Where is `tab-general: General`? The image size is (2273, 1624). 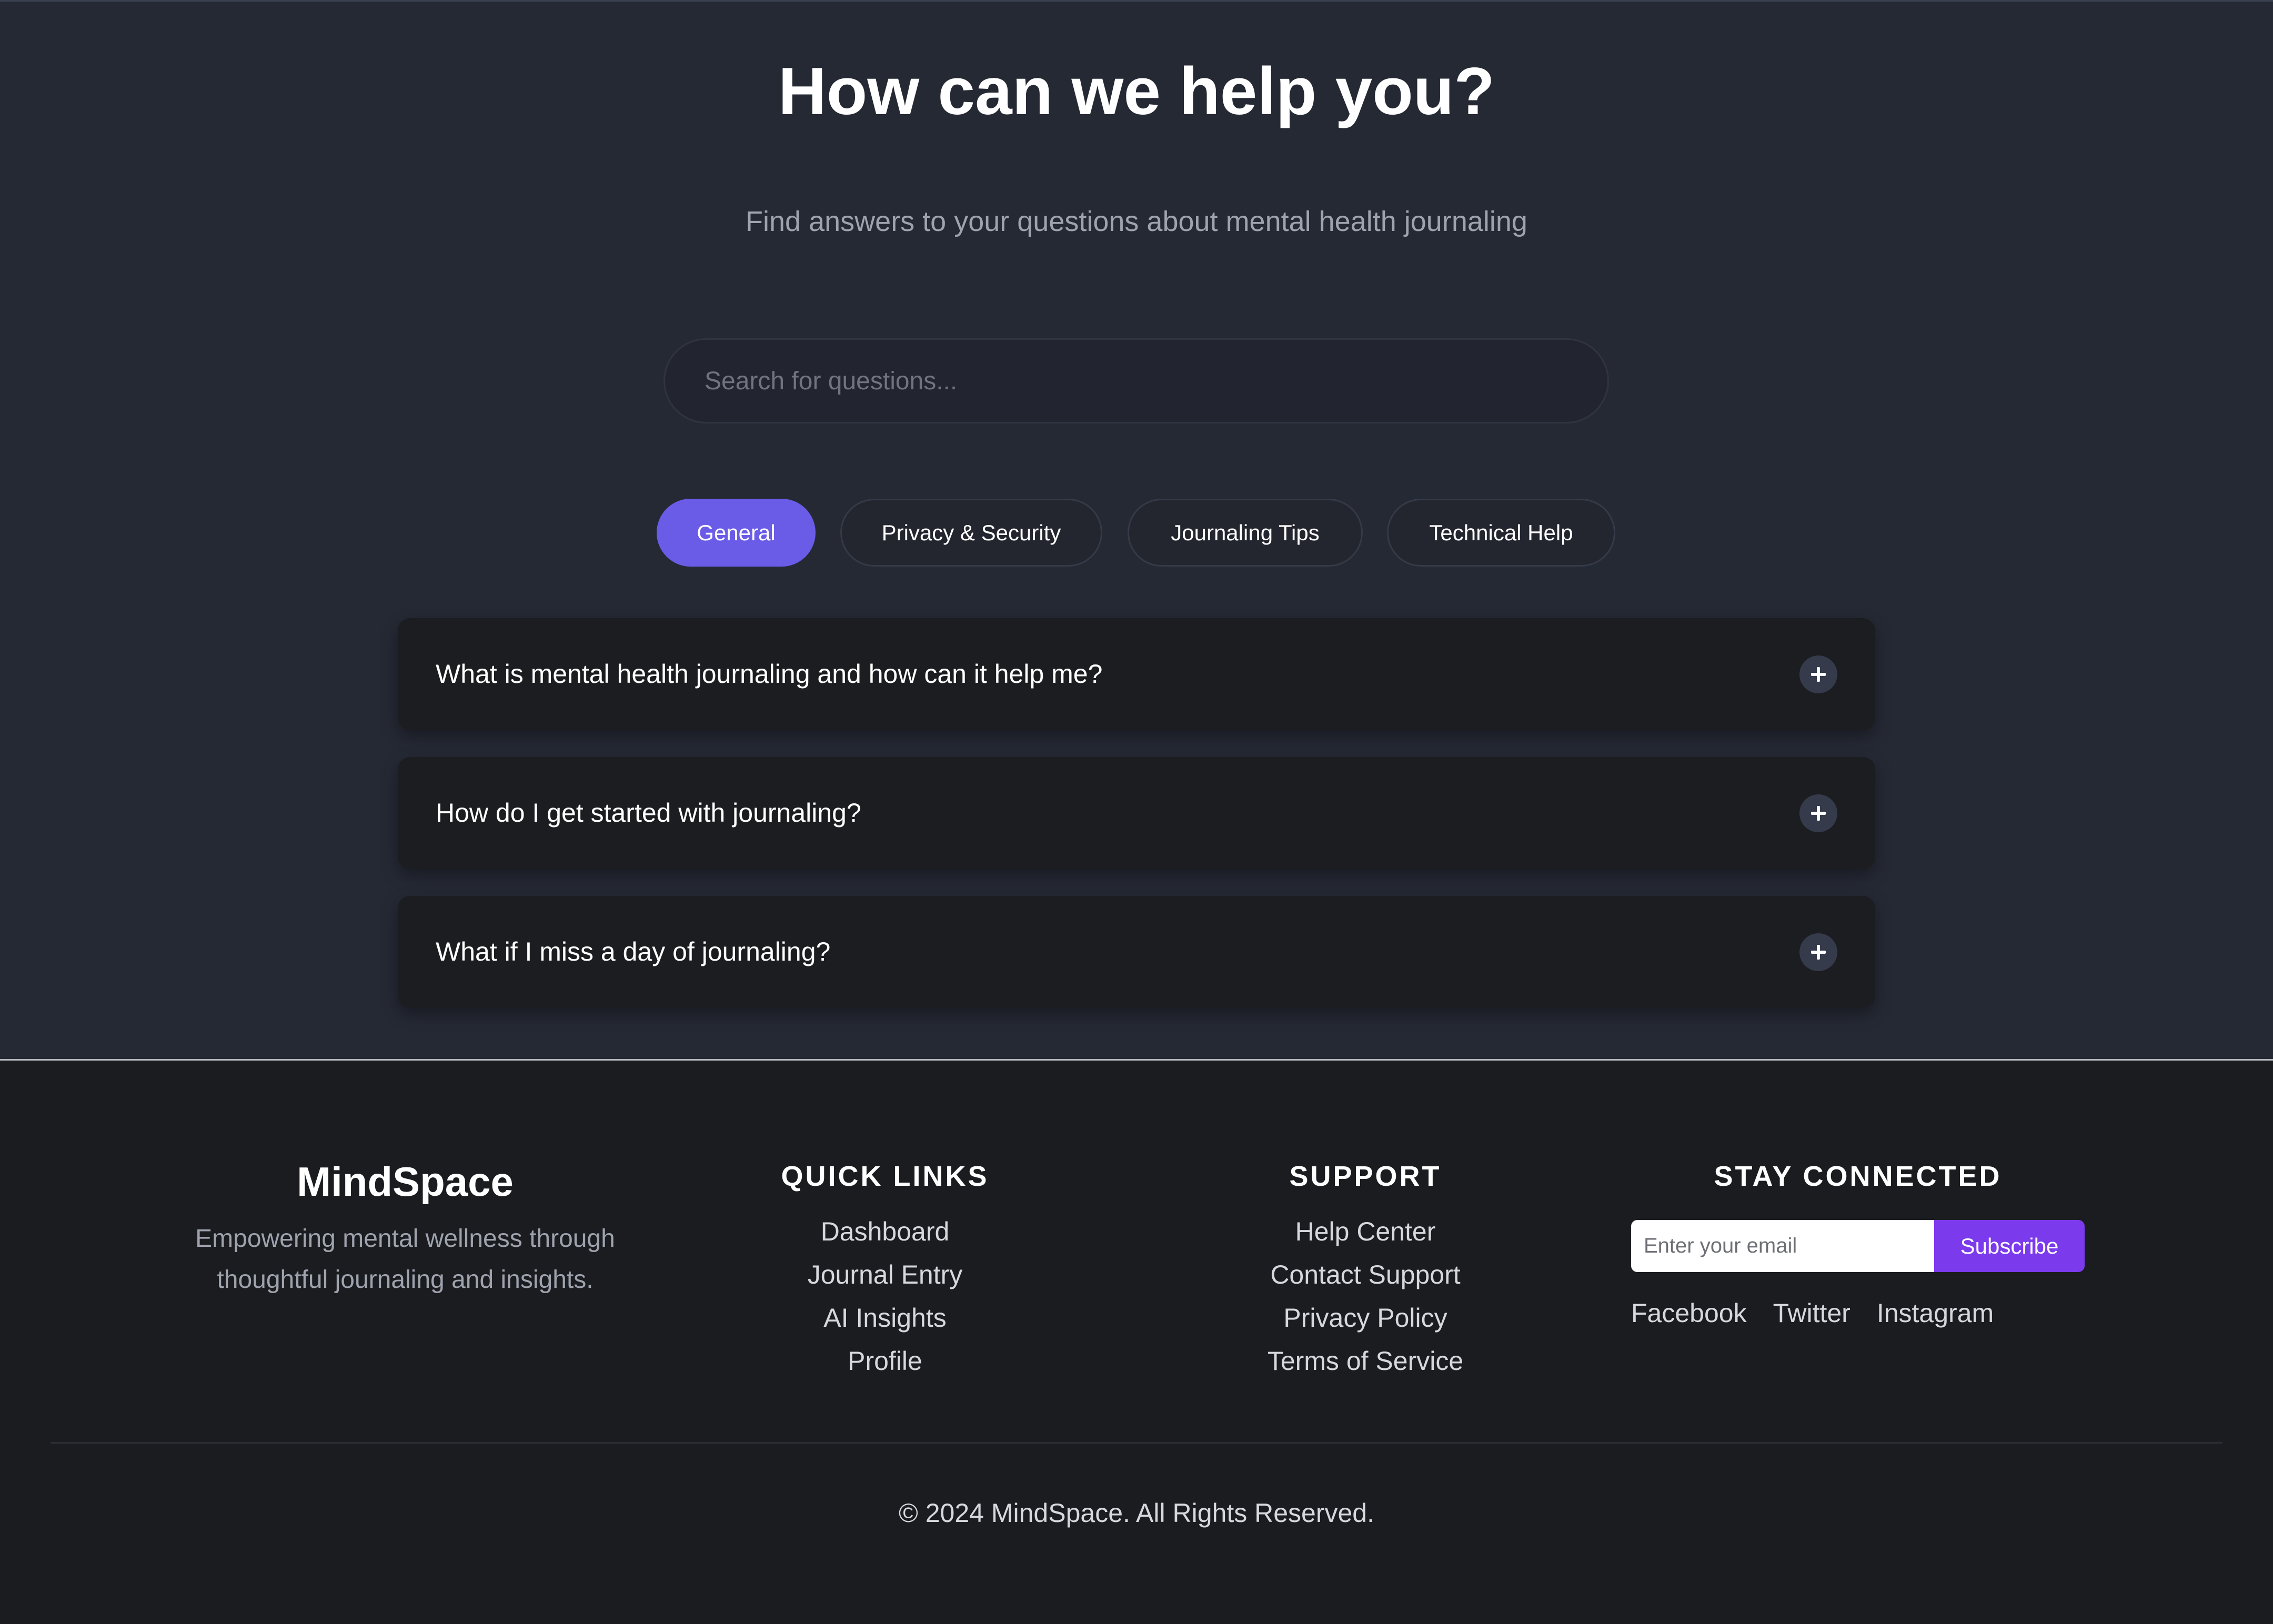 tab-general: General is located at coordinates (737, 533).